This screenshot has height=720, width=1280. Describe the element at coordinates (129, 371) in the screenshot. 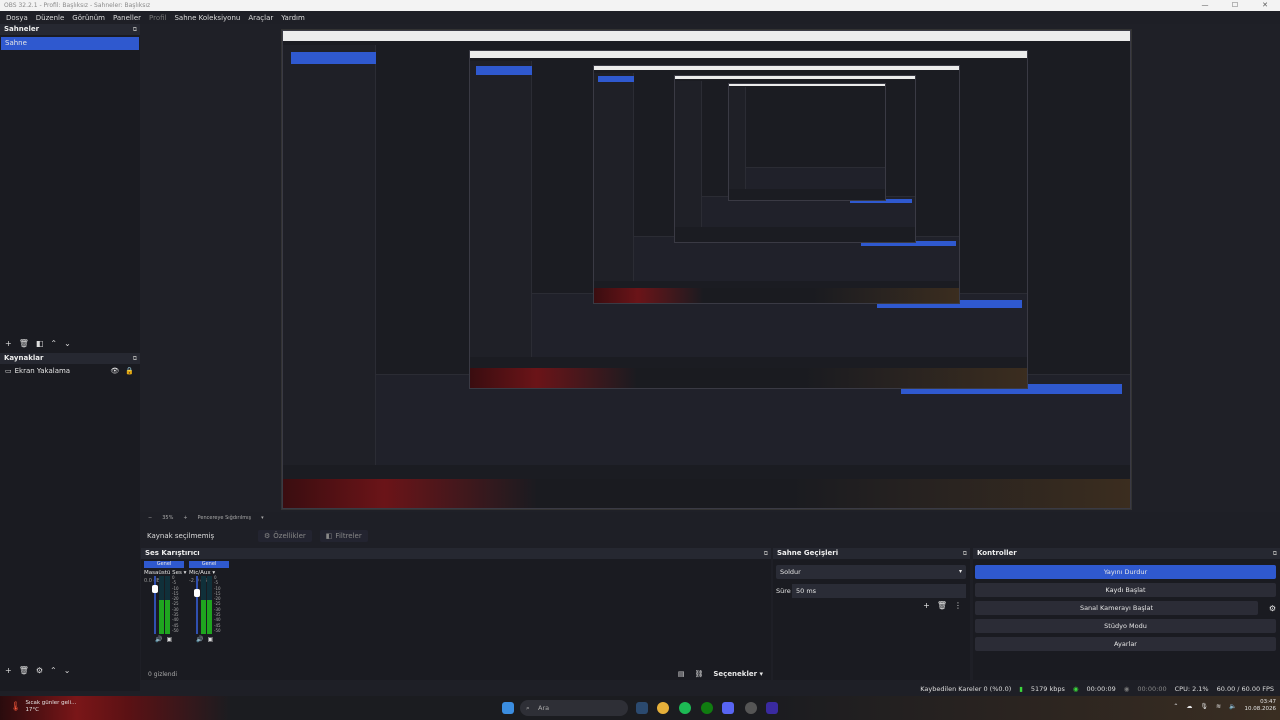

I see `lock-icon: 🔒` at that location.